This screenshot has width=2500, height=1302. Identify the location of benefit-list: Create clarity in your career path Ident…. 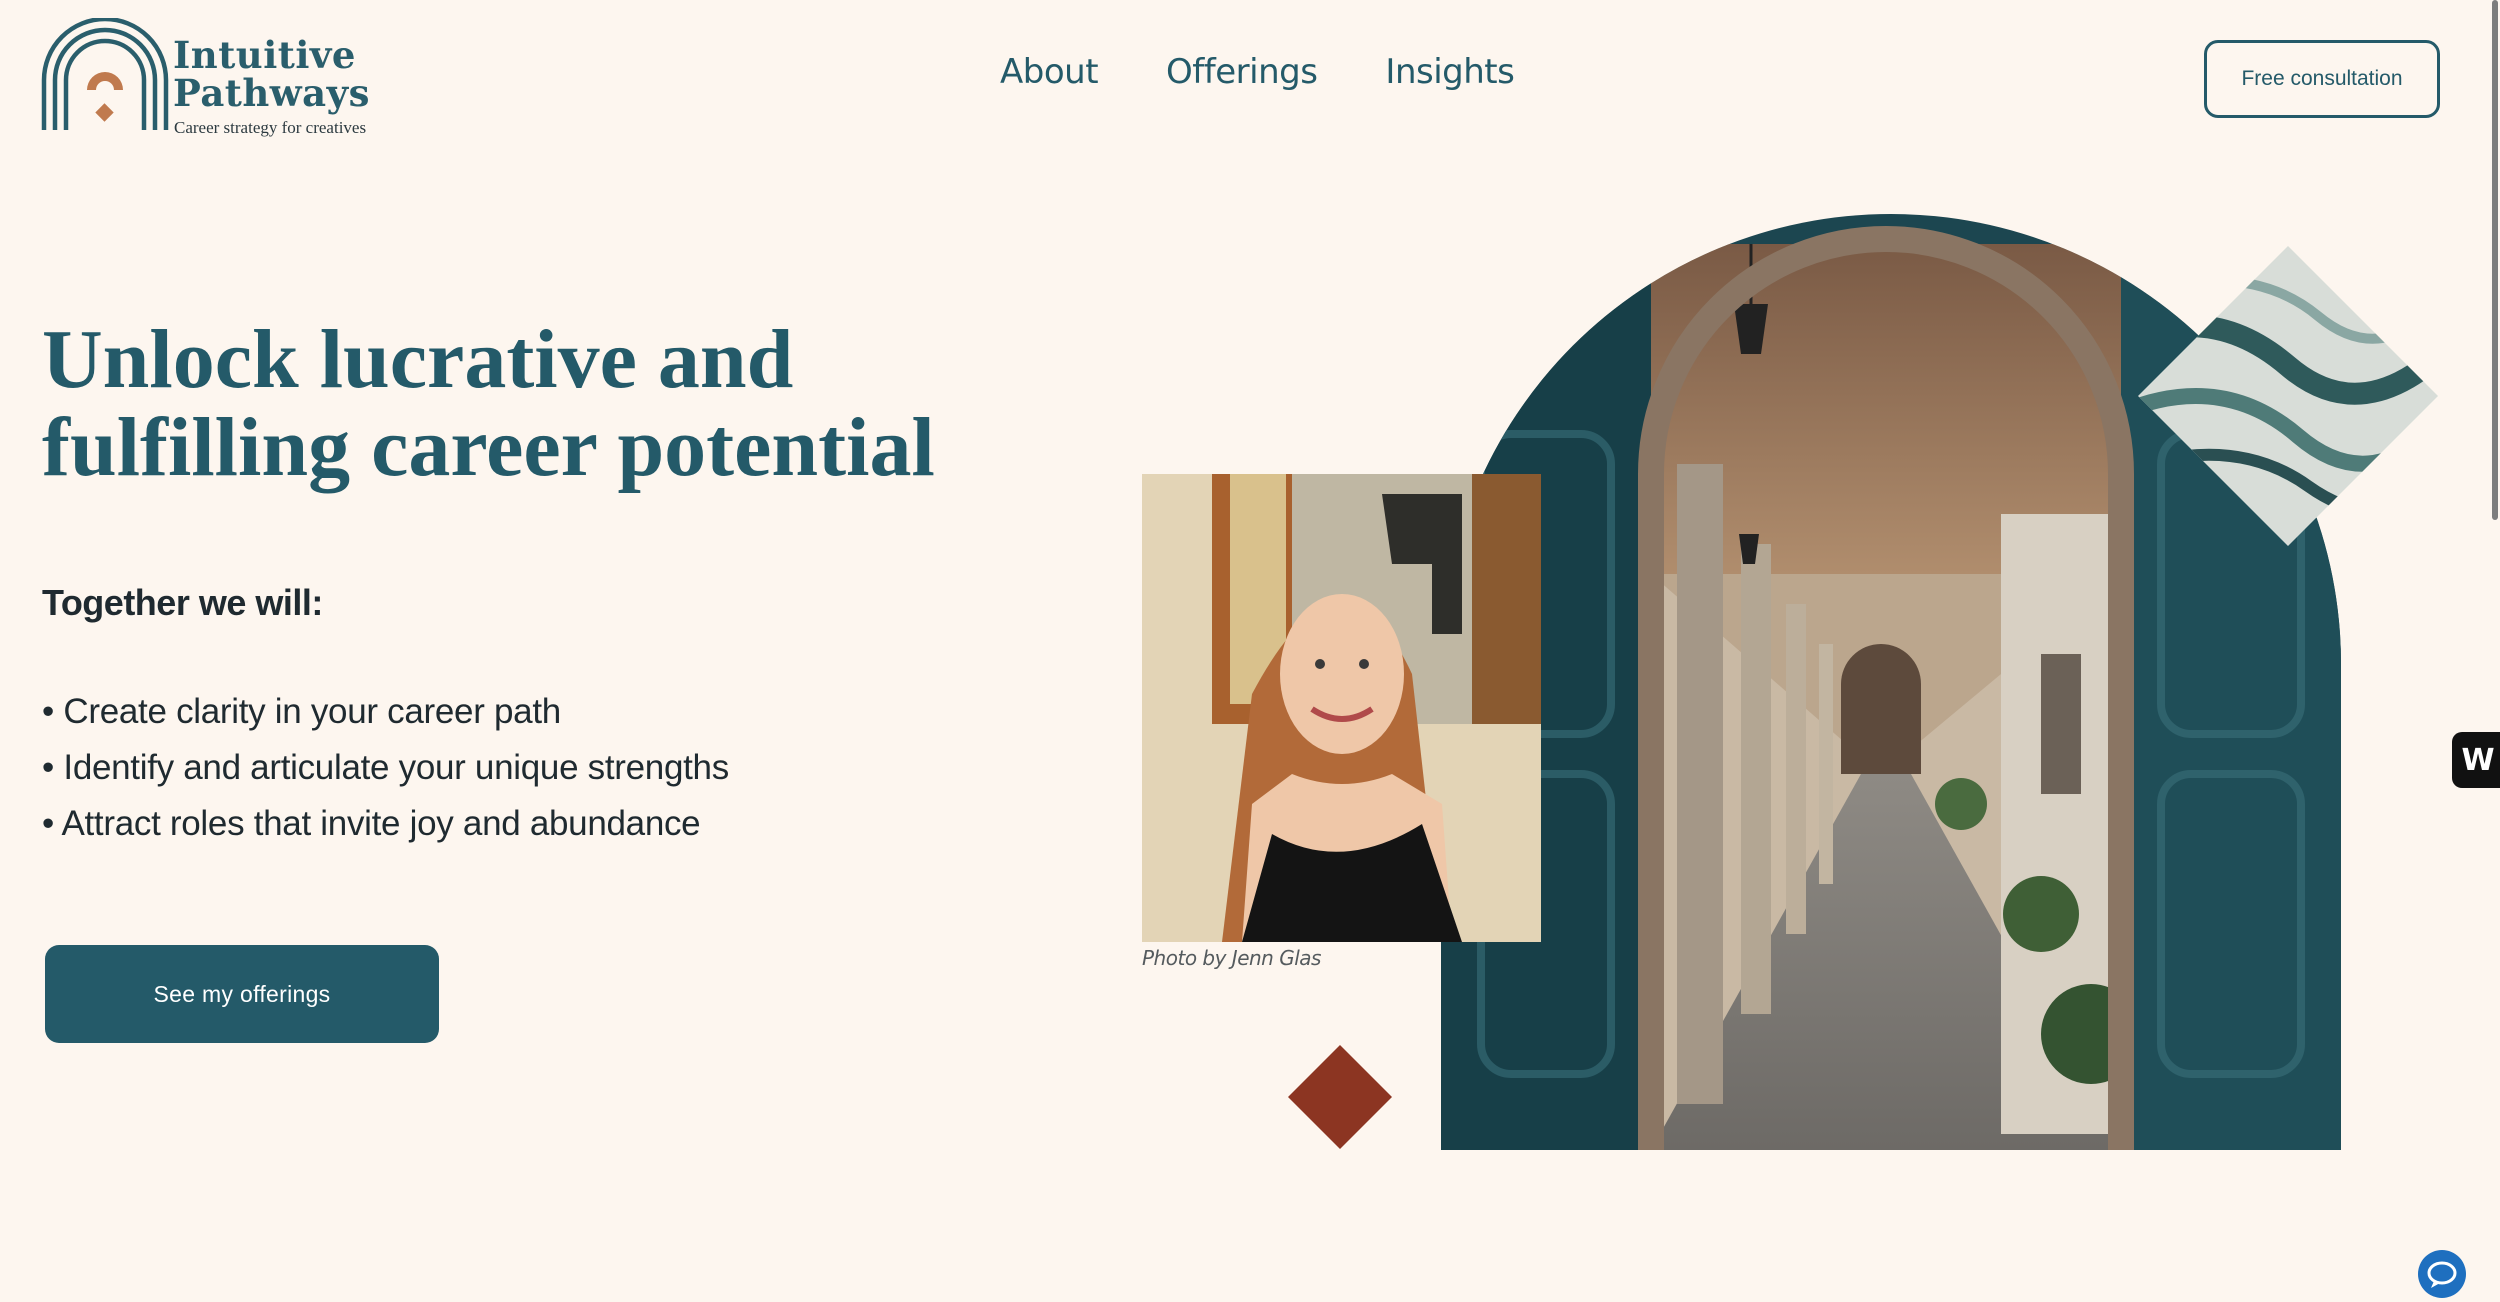
(385, 768).